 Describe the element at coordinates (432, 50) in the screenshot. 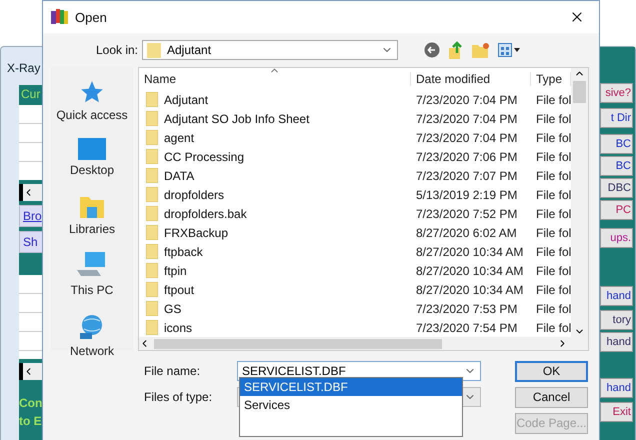

I see `back-icon` at that location.